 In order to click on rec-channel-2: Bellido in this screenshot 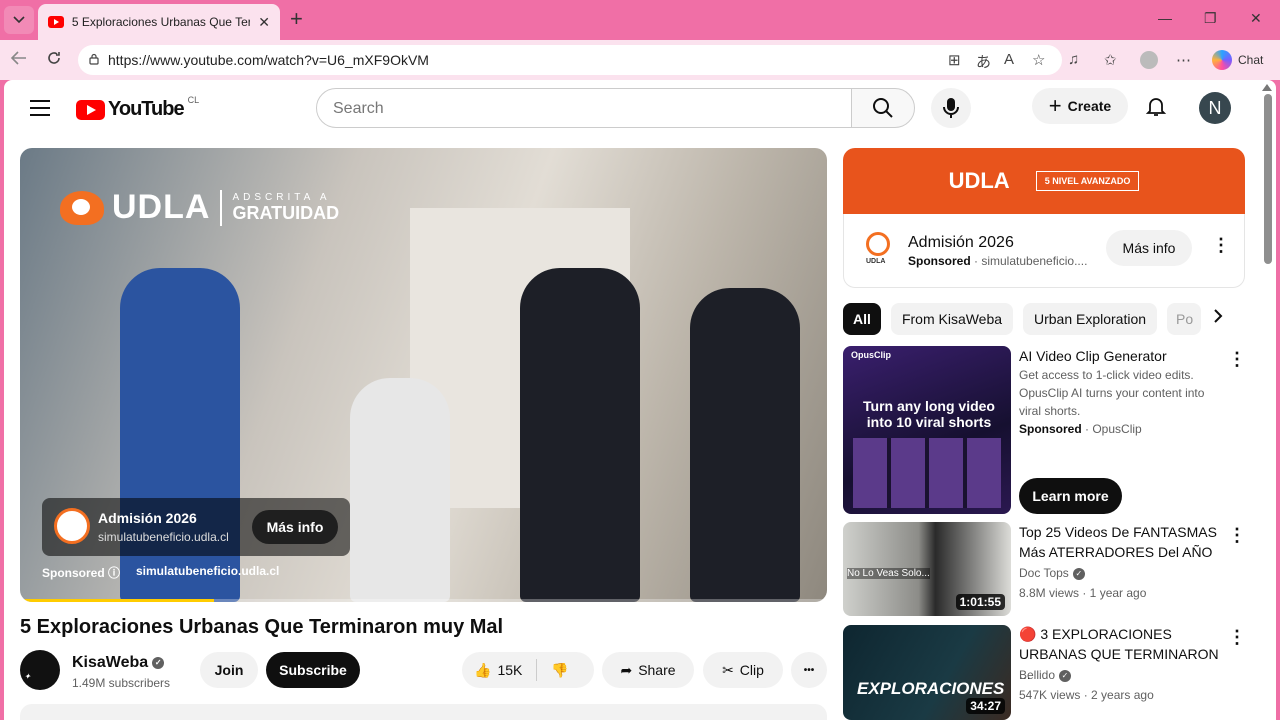, I will do `click(1037, 675)`.